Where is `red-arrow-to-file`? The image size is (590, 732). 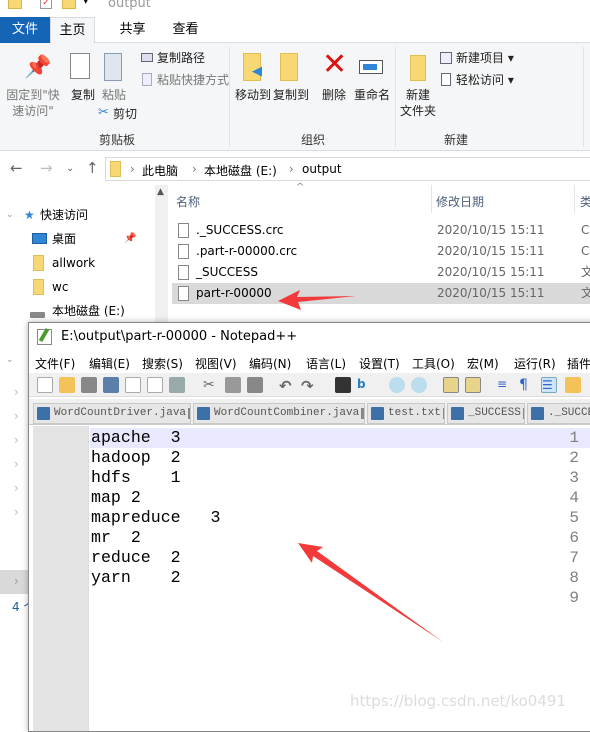 red-arrow-to-file is located at coordinates (317, 300).